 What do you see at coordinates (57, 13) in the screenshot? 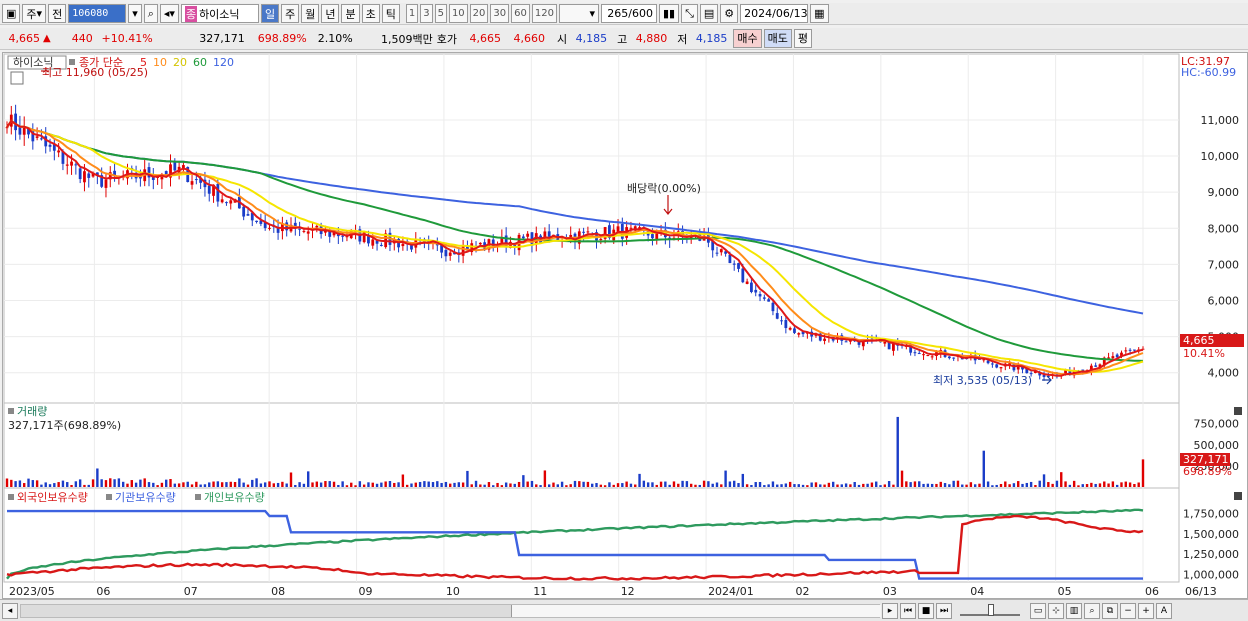
I see `prev-select: 전` at bounding box center [57, 13].